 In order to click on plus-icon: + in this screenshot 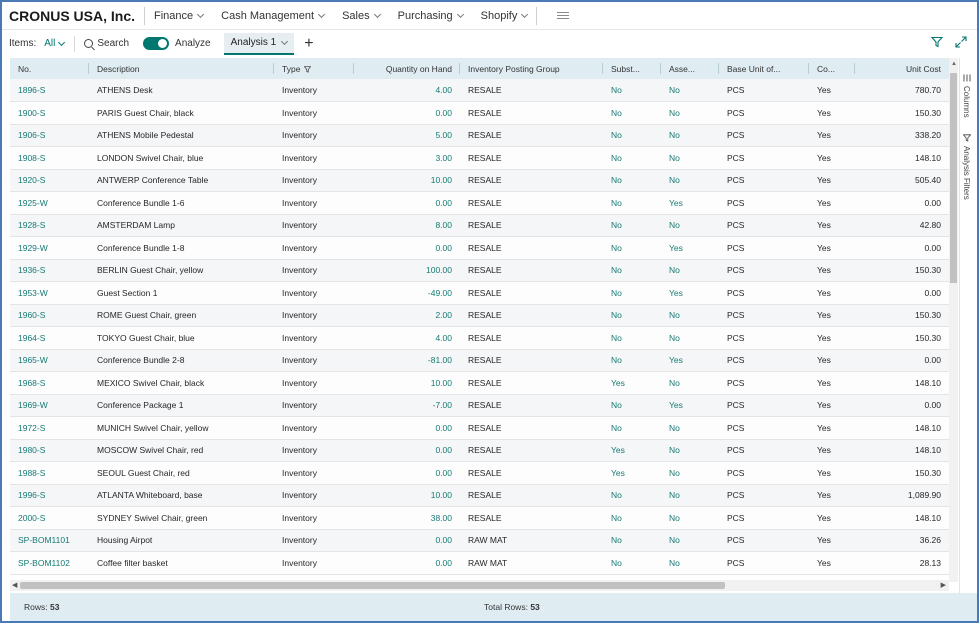, I will do `click(308, 43)`.